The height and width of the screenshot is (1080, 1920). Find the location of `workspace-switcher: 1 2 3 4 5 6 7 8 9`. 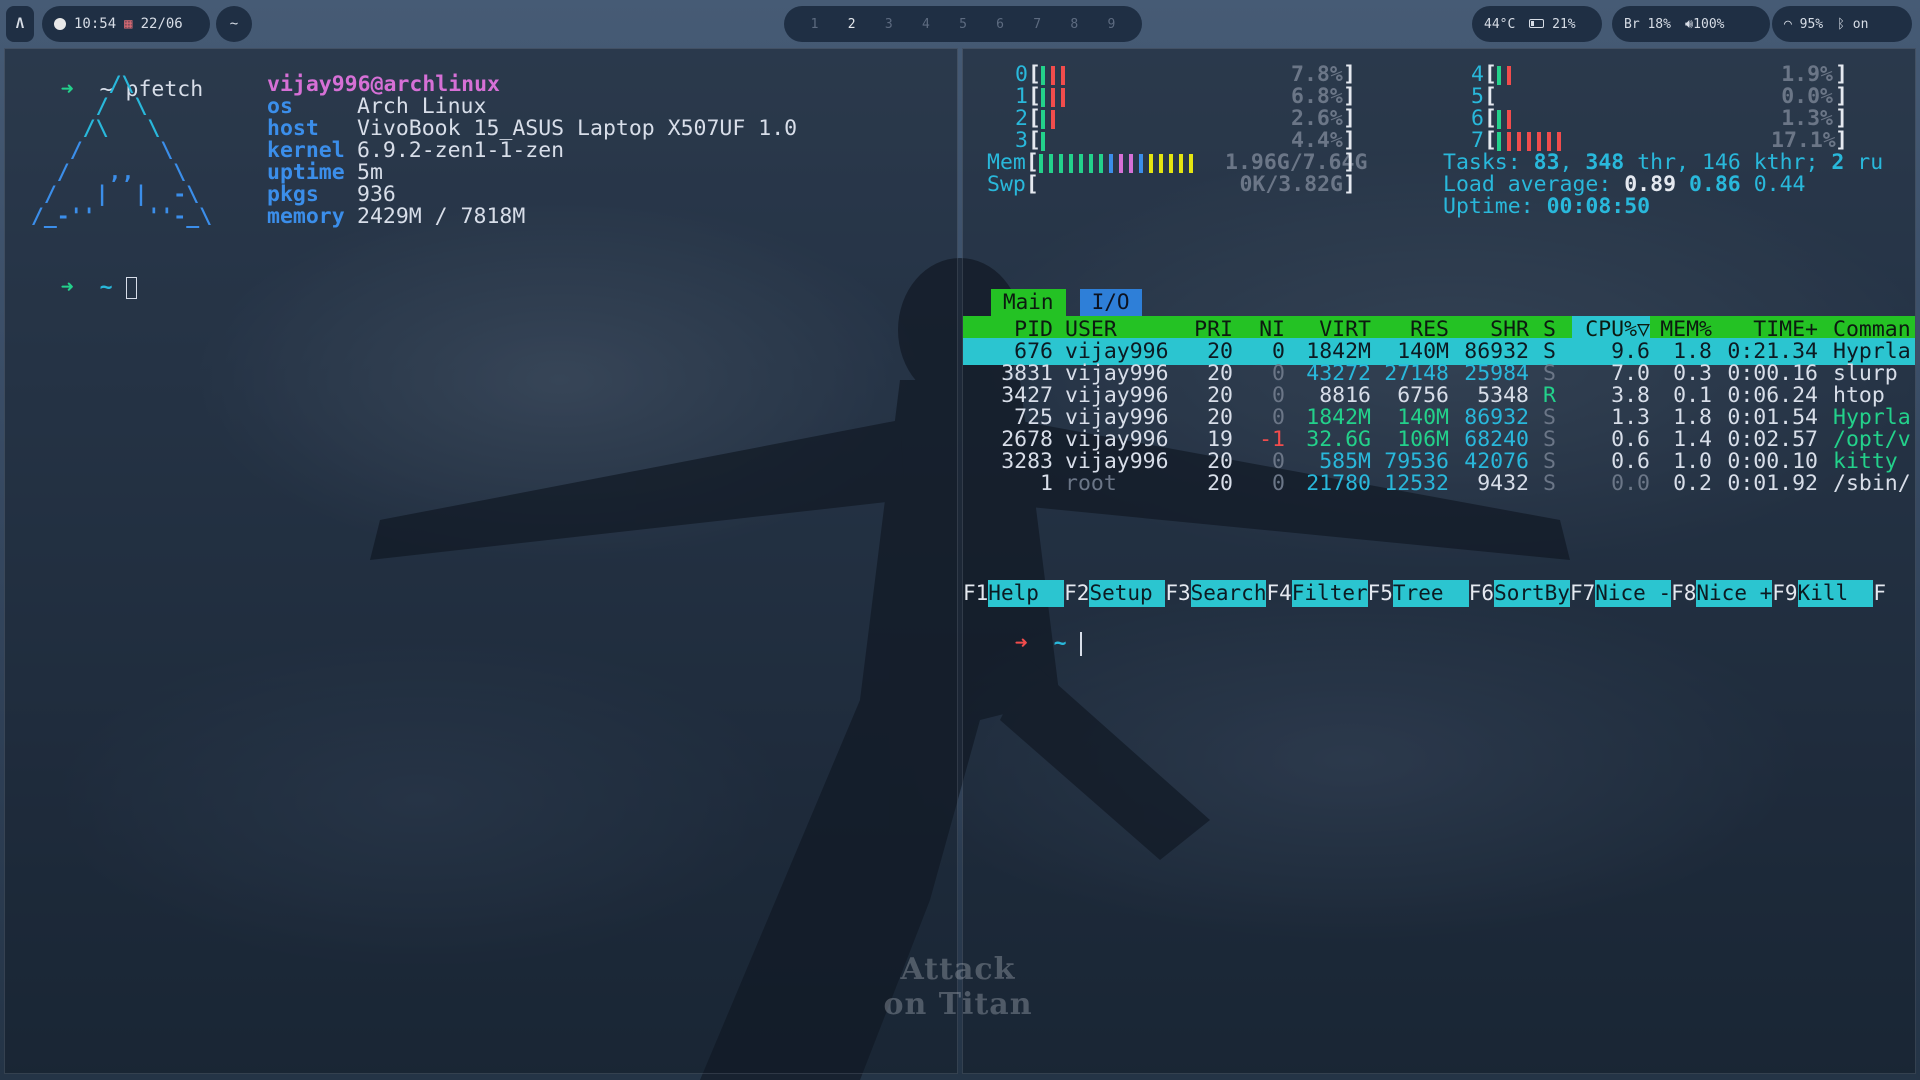

workspace-switcher: 1 2 3 4 5 6 7 8 9 is located at coordinates (963, 24).